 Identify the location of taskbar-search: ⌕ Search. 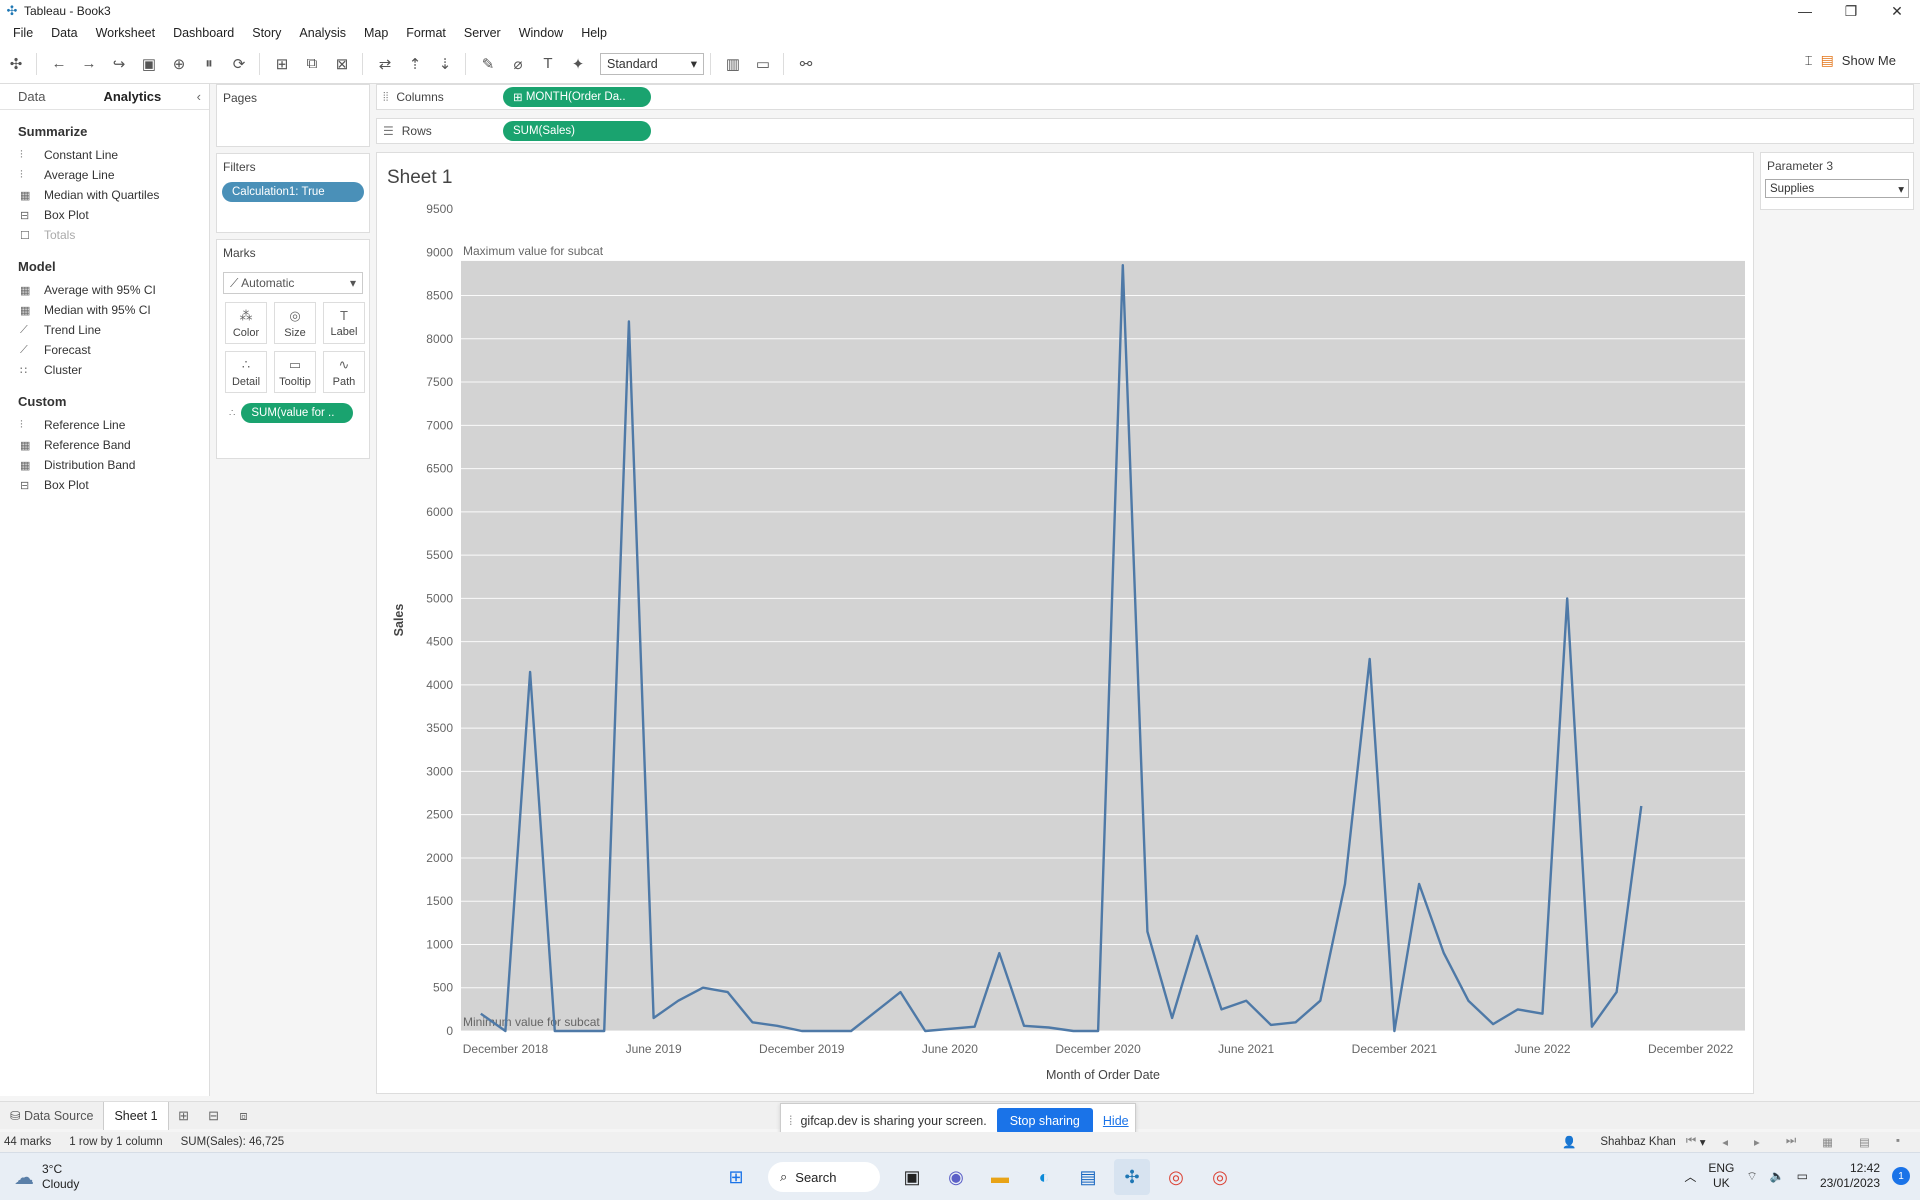
(824, 1177).